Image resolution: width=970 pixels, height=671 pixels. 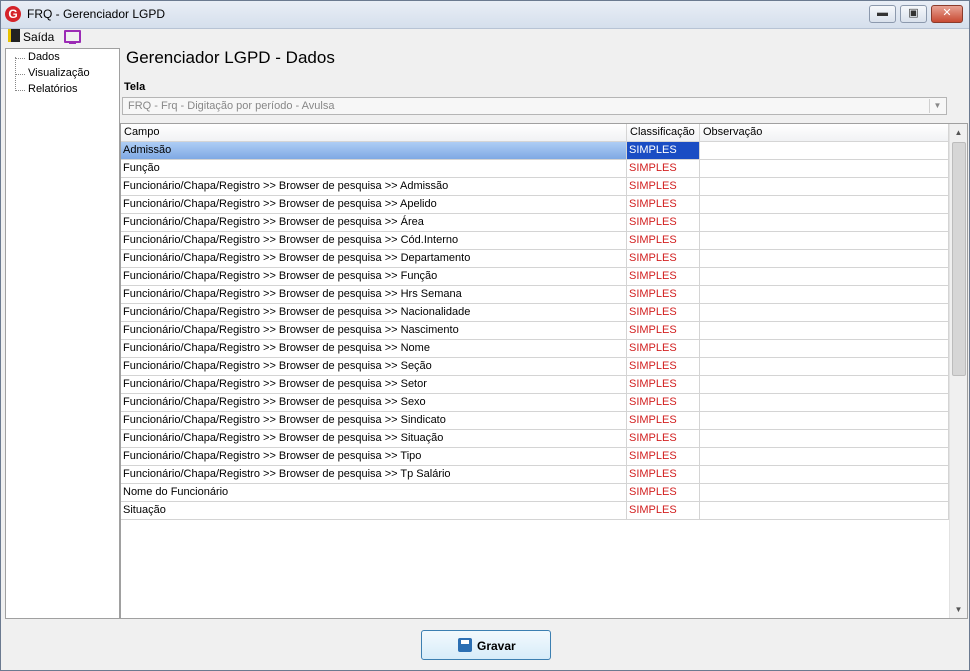 What do you see at coordinates (374, 168) in the screenshot?
I see `cell-campo: Função` at bounding box center [374, 168].